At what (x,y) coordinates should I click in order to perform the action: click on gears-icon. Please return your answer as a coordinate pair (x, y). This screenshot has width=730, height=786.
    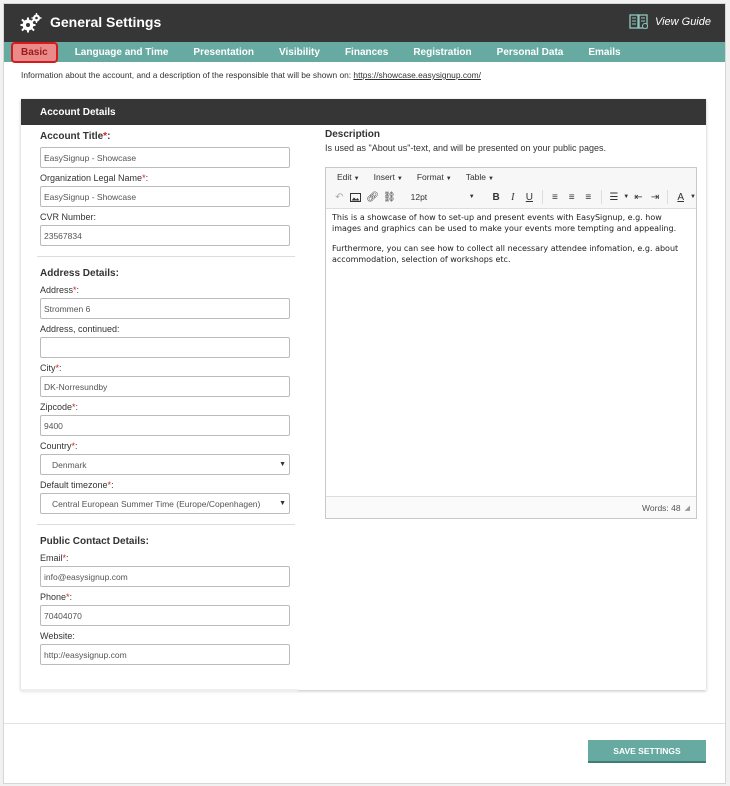
    Looking at the image, I should click on (31, 23).